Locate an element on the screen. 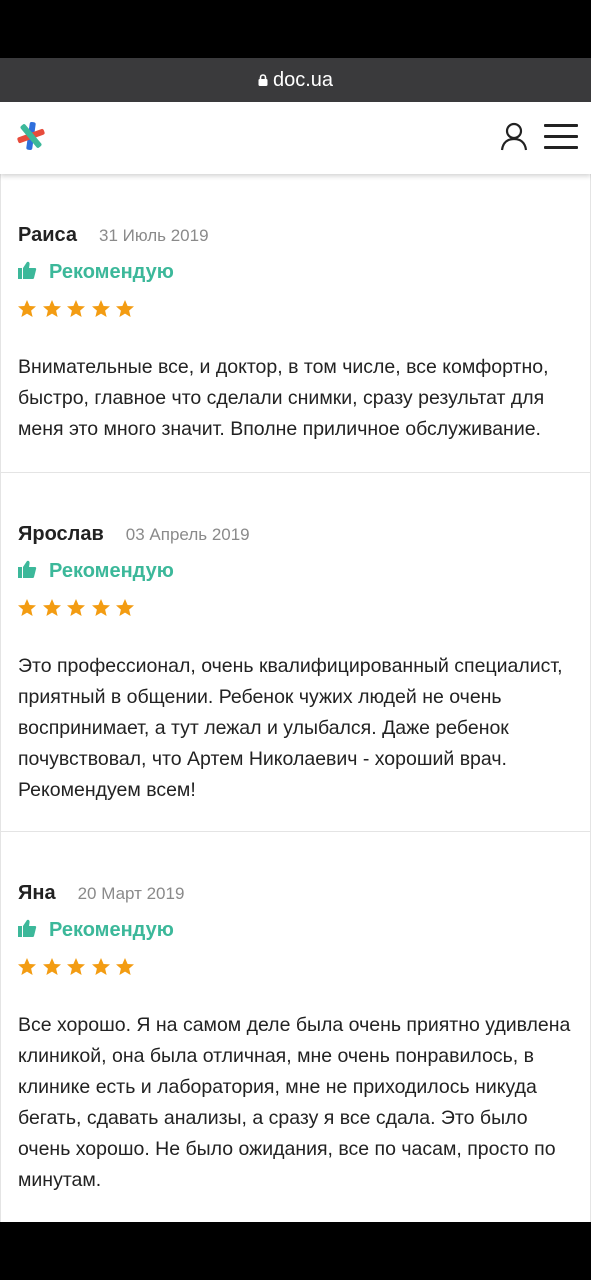 The width and height of the screenshot is (591, 1280). site-header is located at coordinates (295, 138).